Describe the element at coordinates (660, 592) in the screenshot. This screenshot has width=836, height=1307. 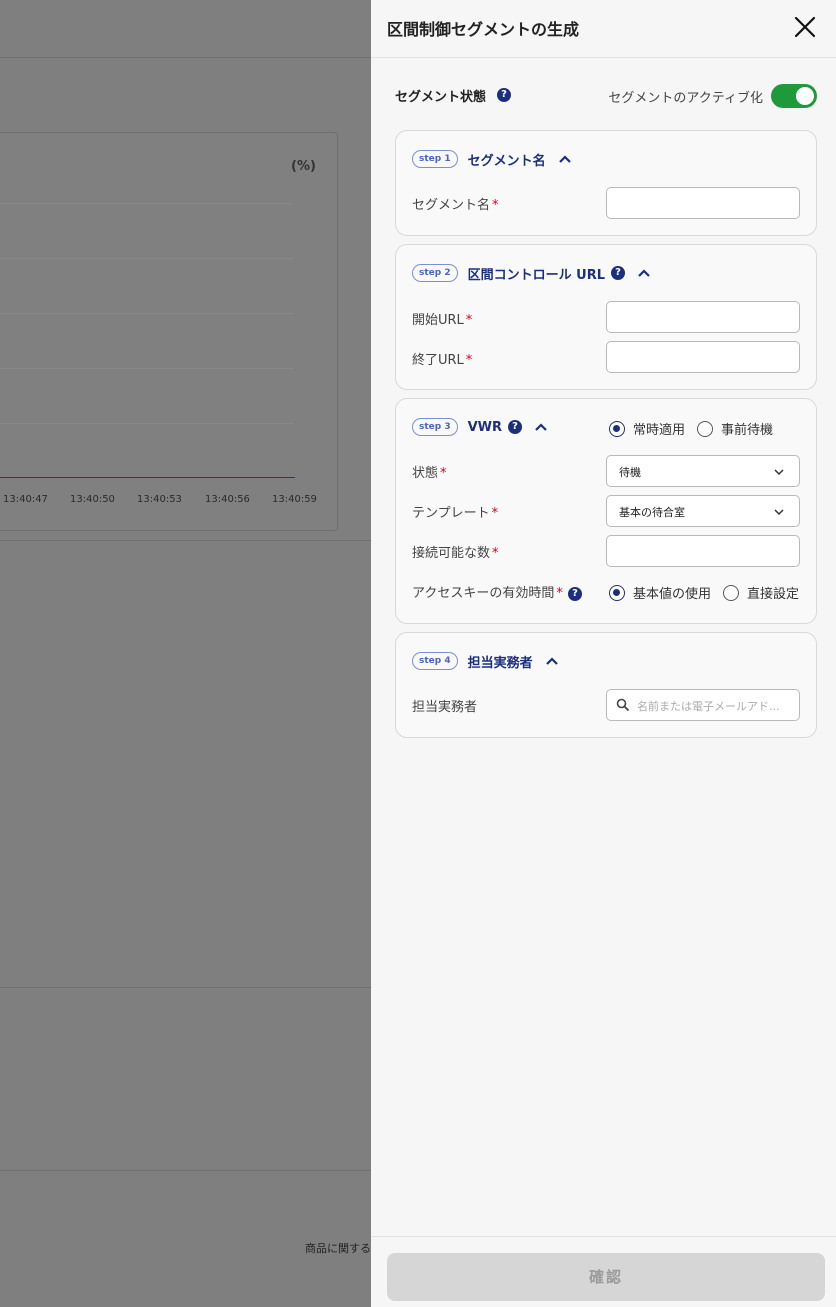
I see `radio-use-default: 基本値の使用` at that location.